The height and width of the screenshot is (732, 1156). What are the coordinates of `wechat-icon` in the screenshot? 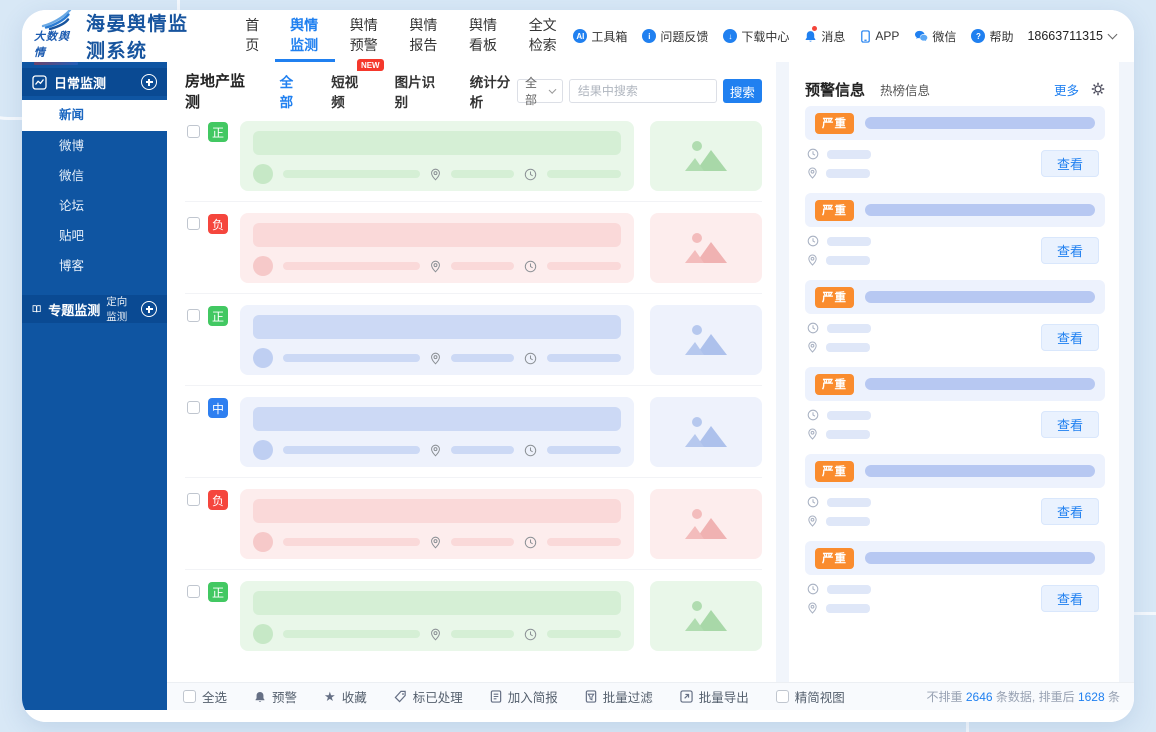 It's located at (921, 36).